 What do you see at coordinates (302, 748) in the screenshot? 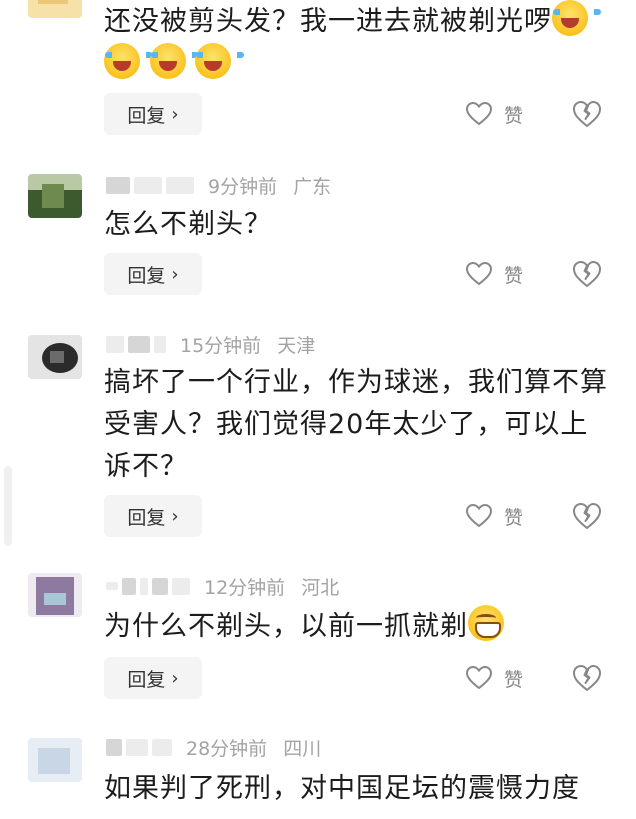
I see `comment-location: 四川` at bounding box center [302, 748].